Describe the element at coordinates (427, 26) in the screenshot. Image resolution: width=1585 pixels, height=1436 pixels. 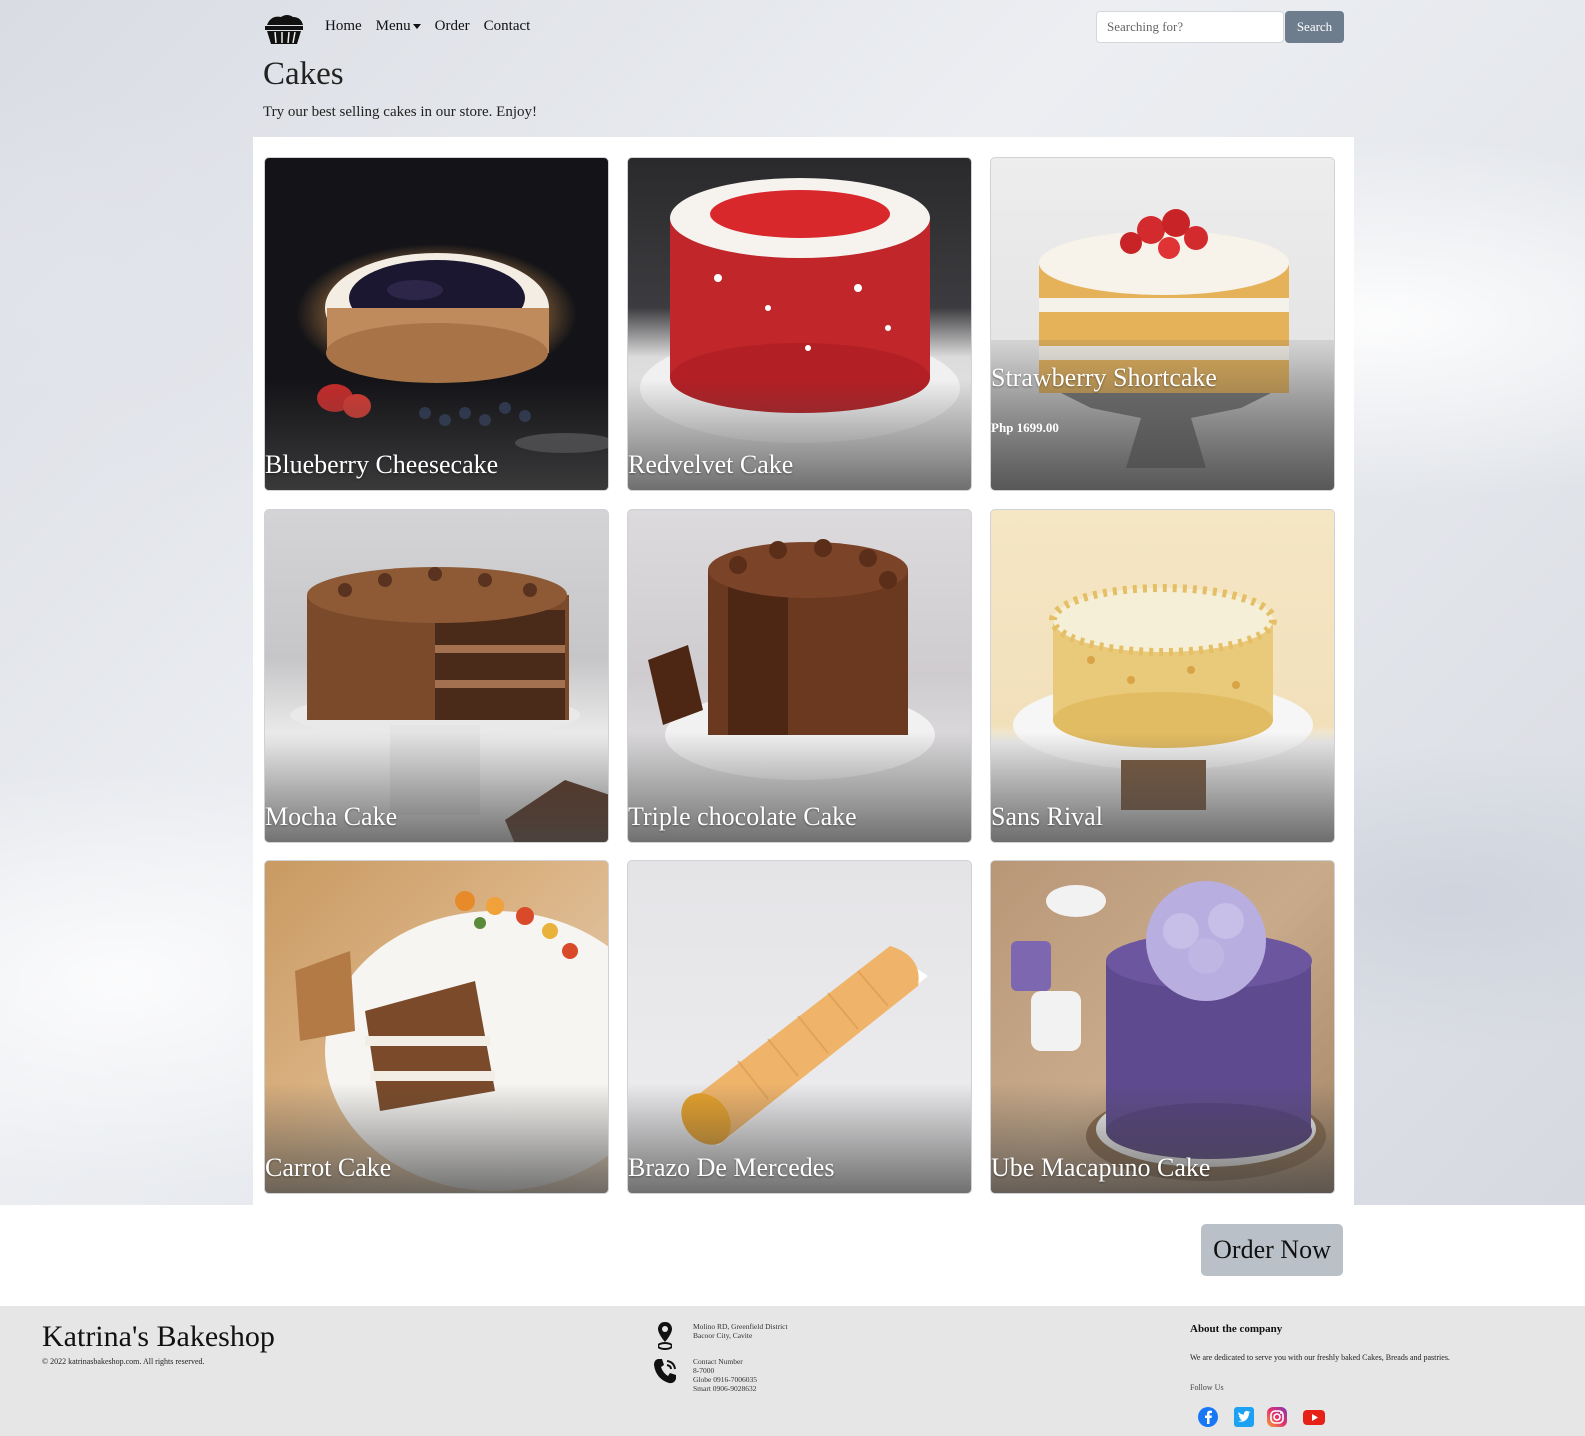
I see `nav-links: Home Menu Order Contact` at that location.